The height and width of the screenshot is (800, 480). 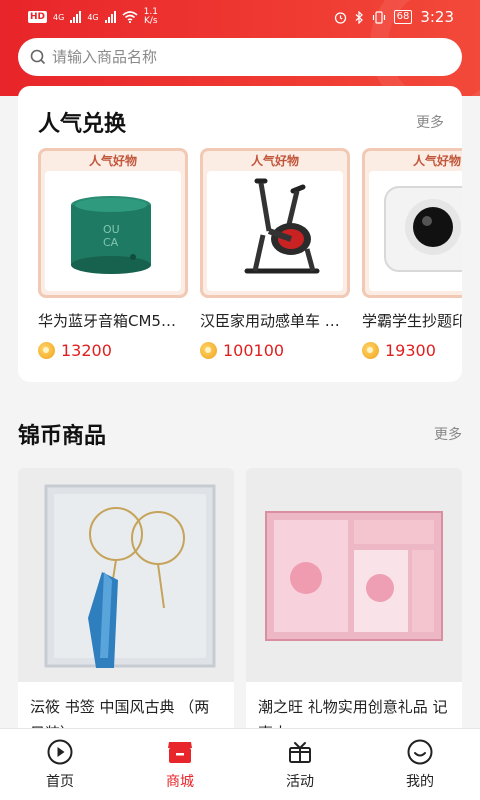 I want to click on nav-item-mall: 商城, so click(x=180, y=764).